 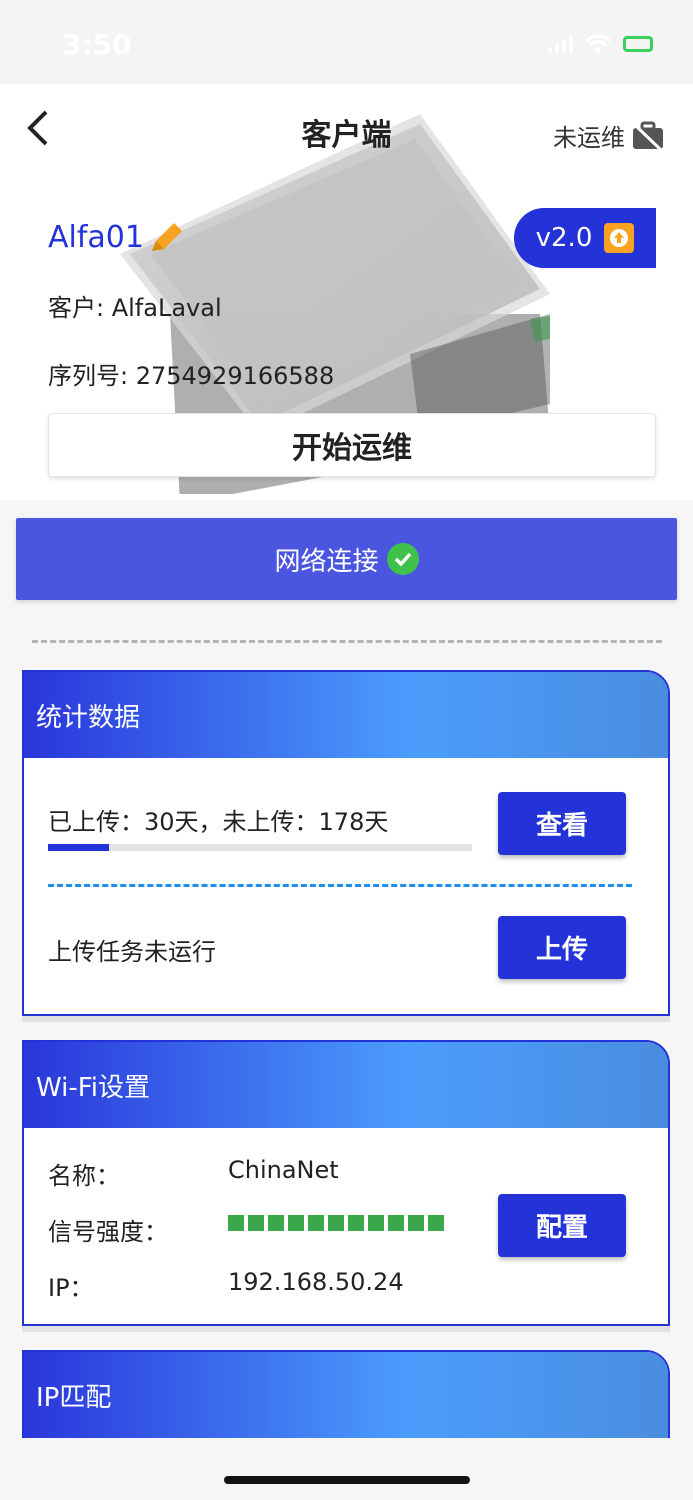 What do you see at coordinates (560, 44) in the screenshot?
I see `cellular-signal-icon` at bounding box center [560, 44].